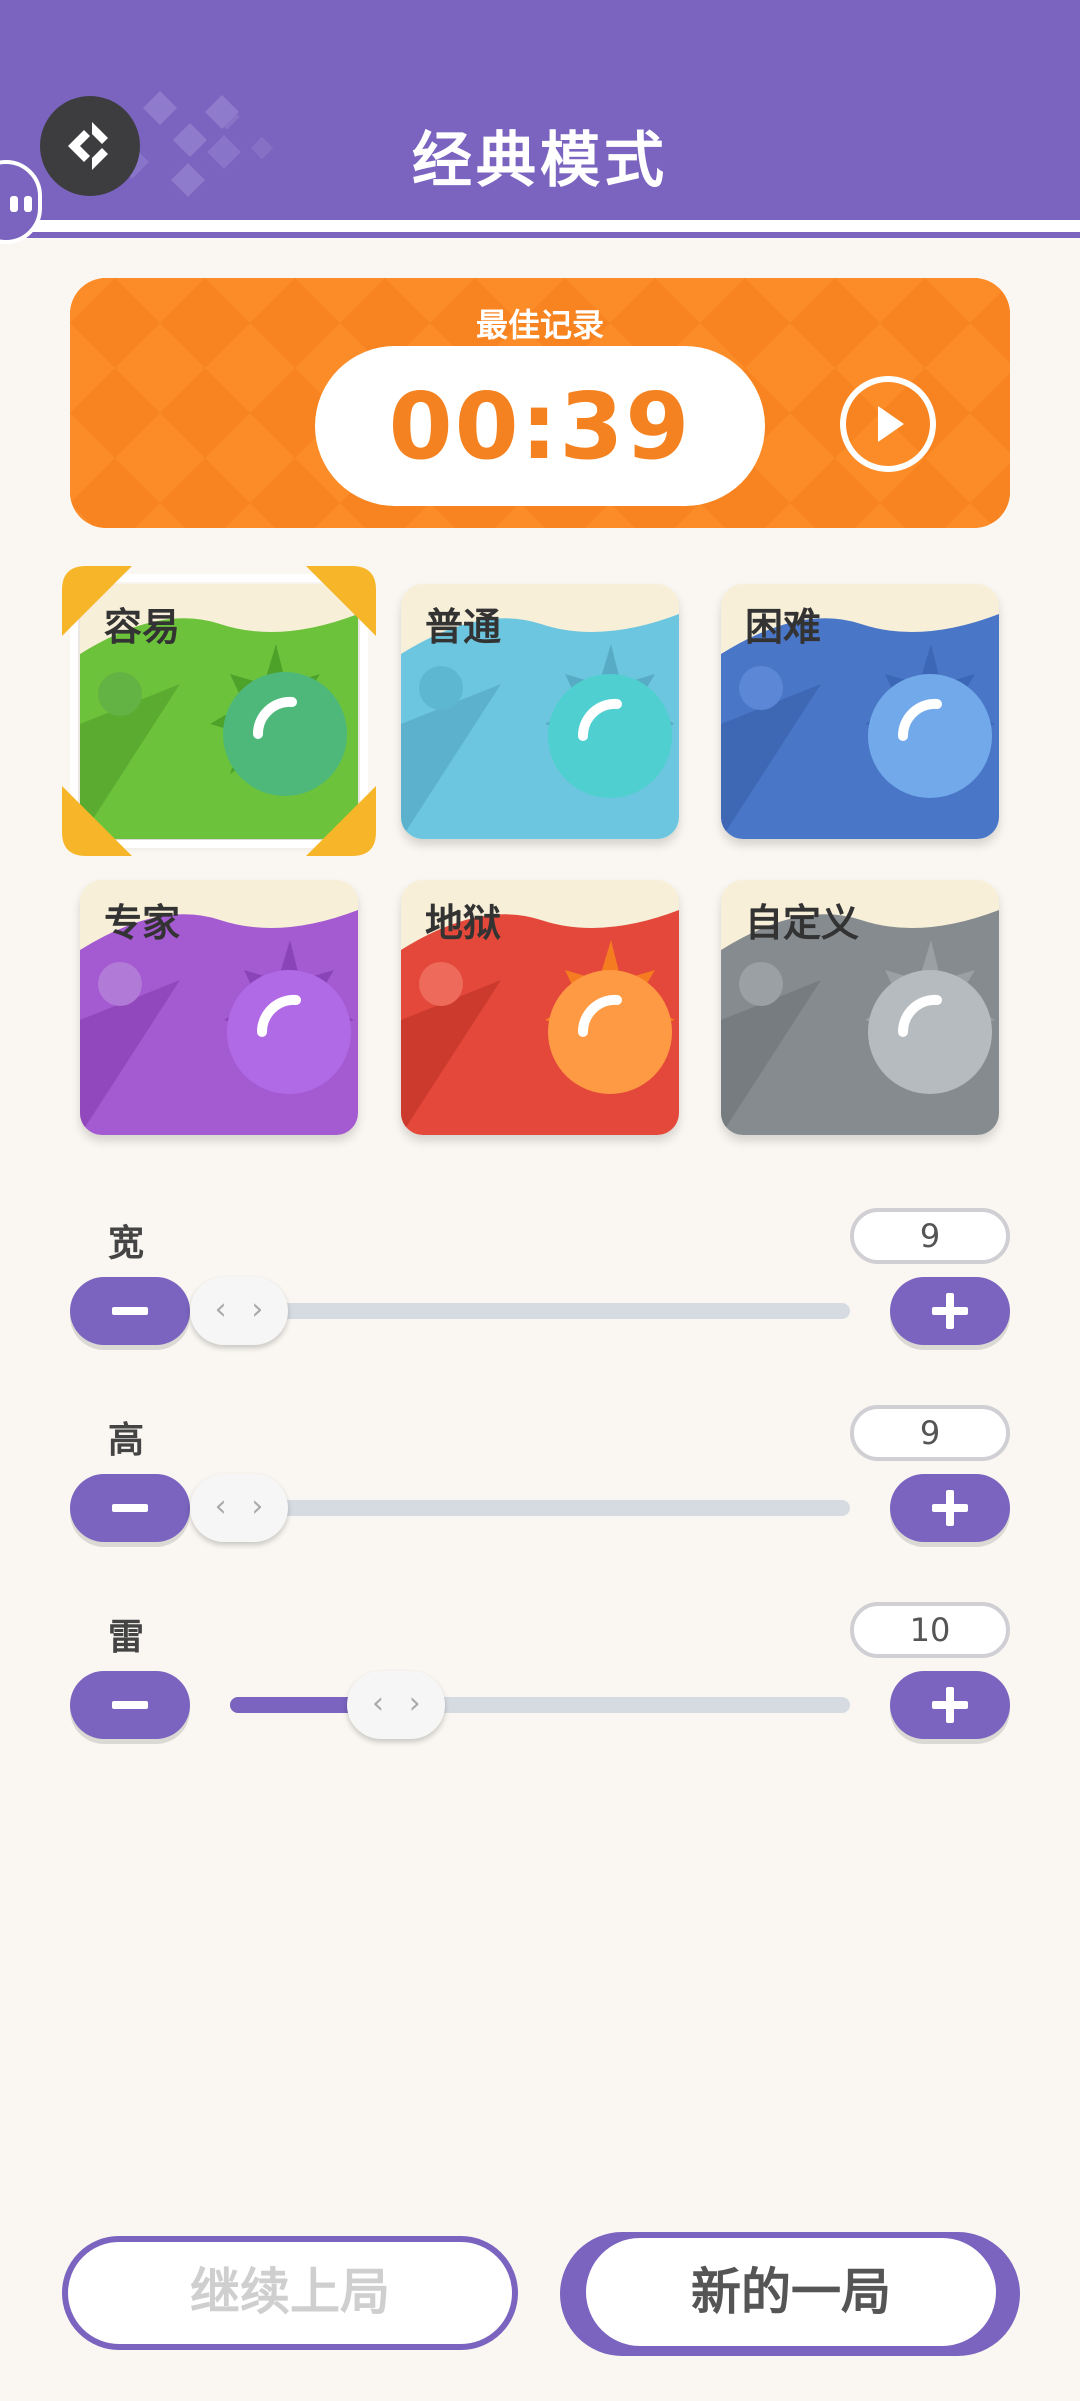 The image size is (1080, 2401). What do you see at coordinates (860, 1007) in the screenshot?
I see `difficulty-tile-custom: 自定义` at bounding box center [860, 1007].